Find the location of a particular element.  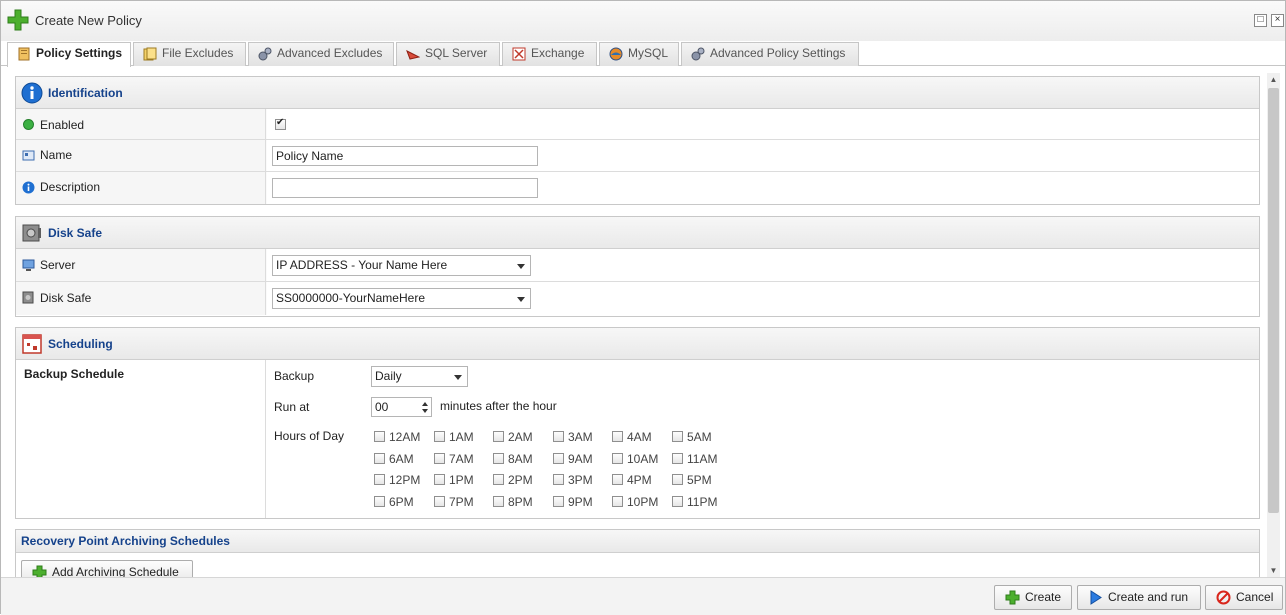

hour-checkbox-4pm: 4PM is located at coordinates (642, 480).